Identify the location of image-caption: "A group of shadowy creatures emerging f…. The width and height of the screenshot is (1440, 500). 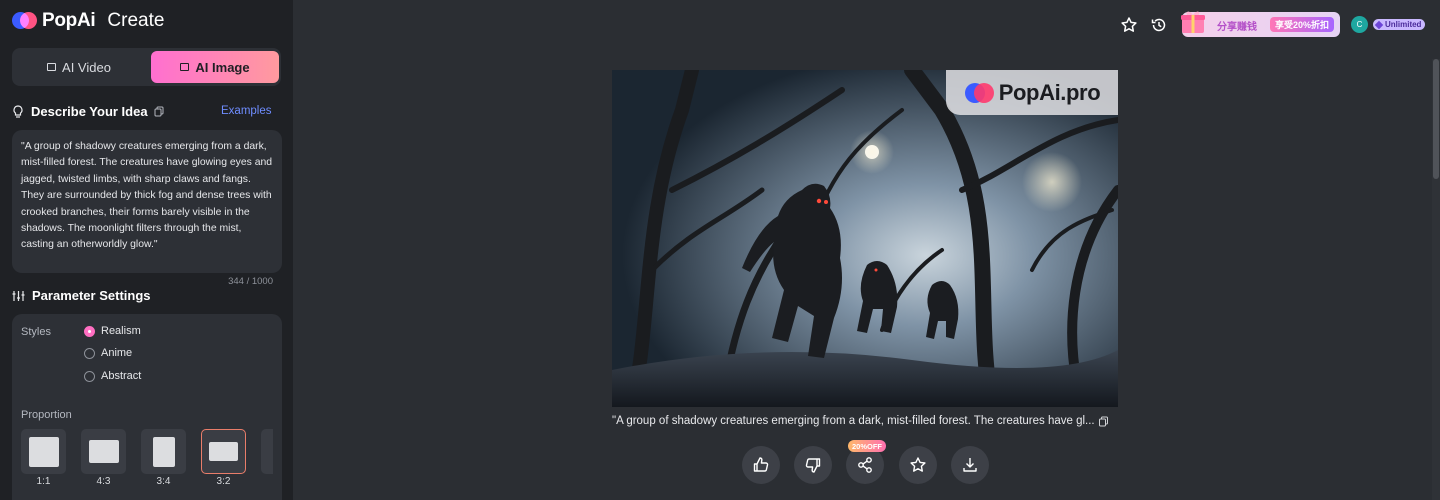
(867, 421).